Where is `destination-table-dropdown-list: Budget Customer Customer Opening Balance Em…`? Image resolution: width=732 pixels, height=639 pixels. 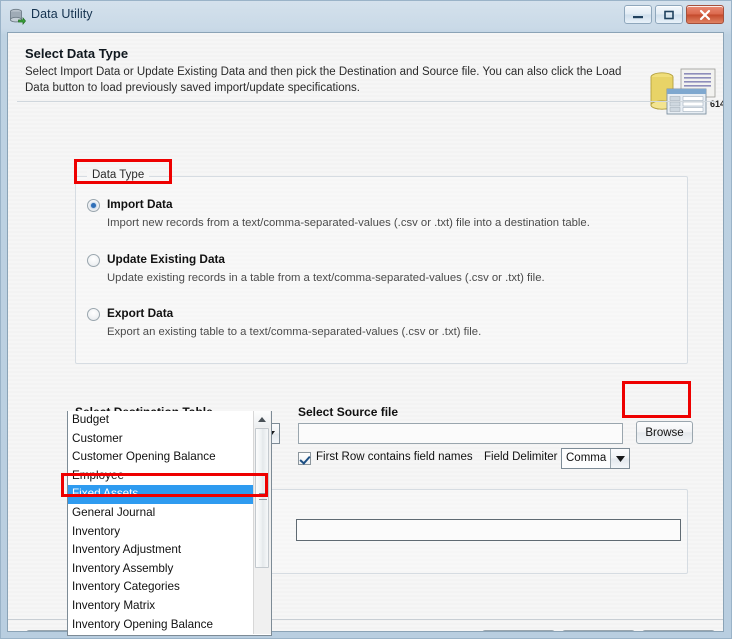 destination-table-dropdown-list: Budget Customer Customer Opening Balance Em… is located at coordinates (169, 523).